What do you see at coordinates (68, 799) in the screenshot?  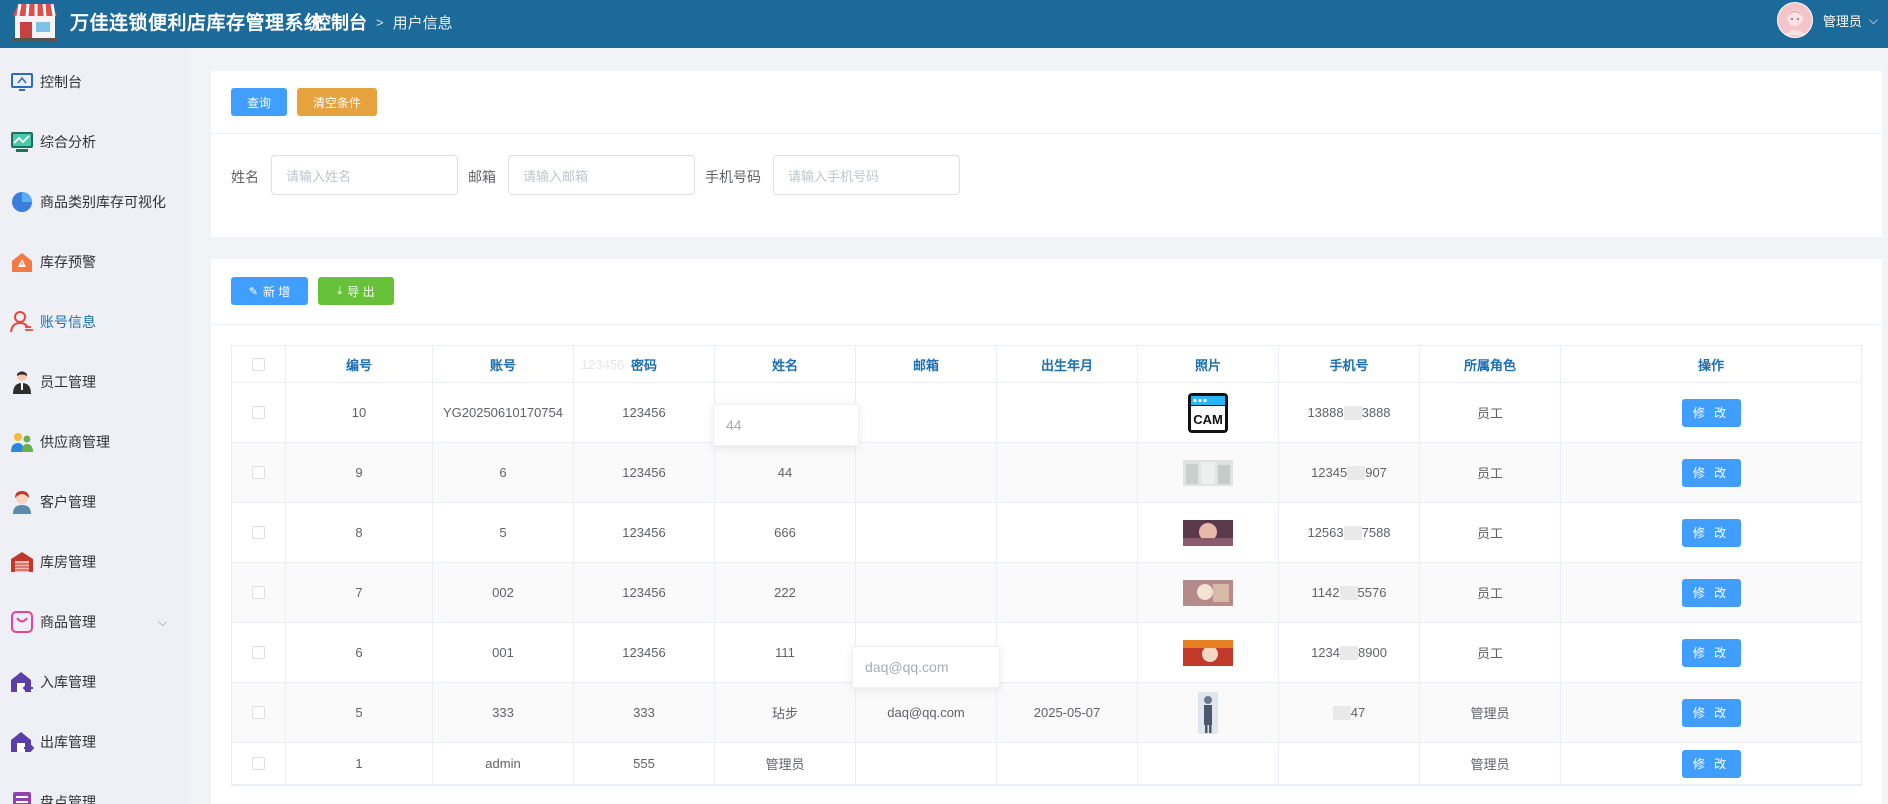 I see `sidebar-item-label: 盘点管理` at bounding box center [68, 799].